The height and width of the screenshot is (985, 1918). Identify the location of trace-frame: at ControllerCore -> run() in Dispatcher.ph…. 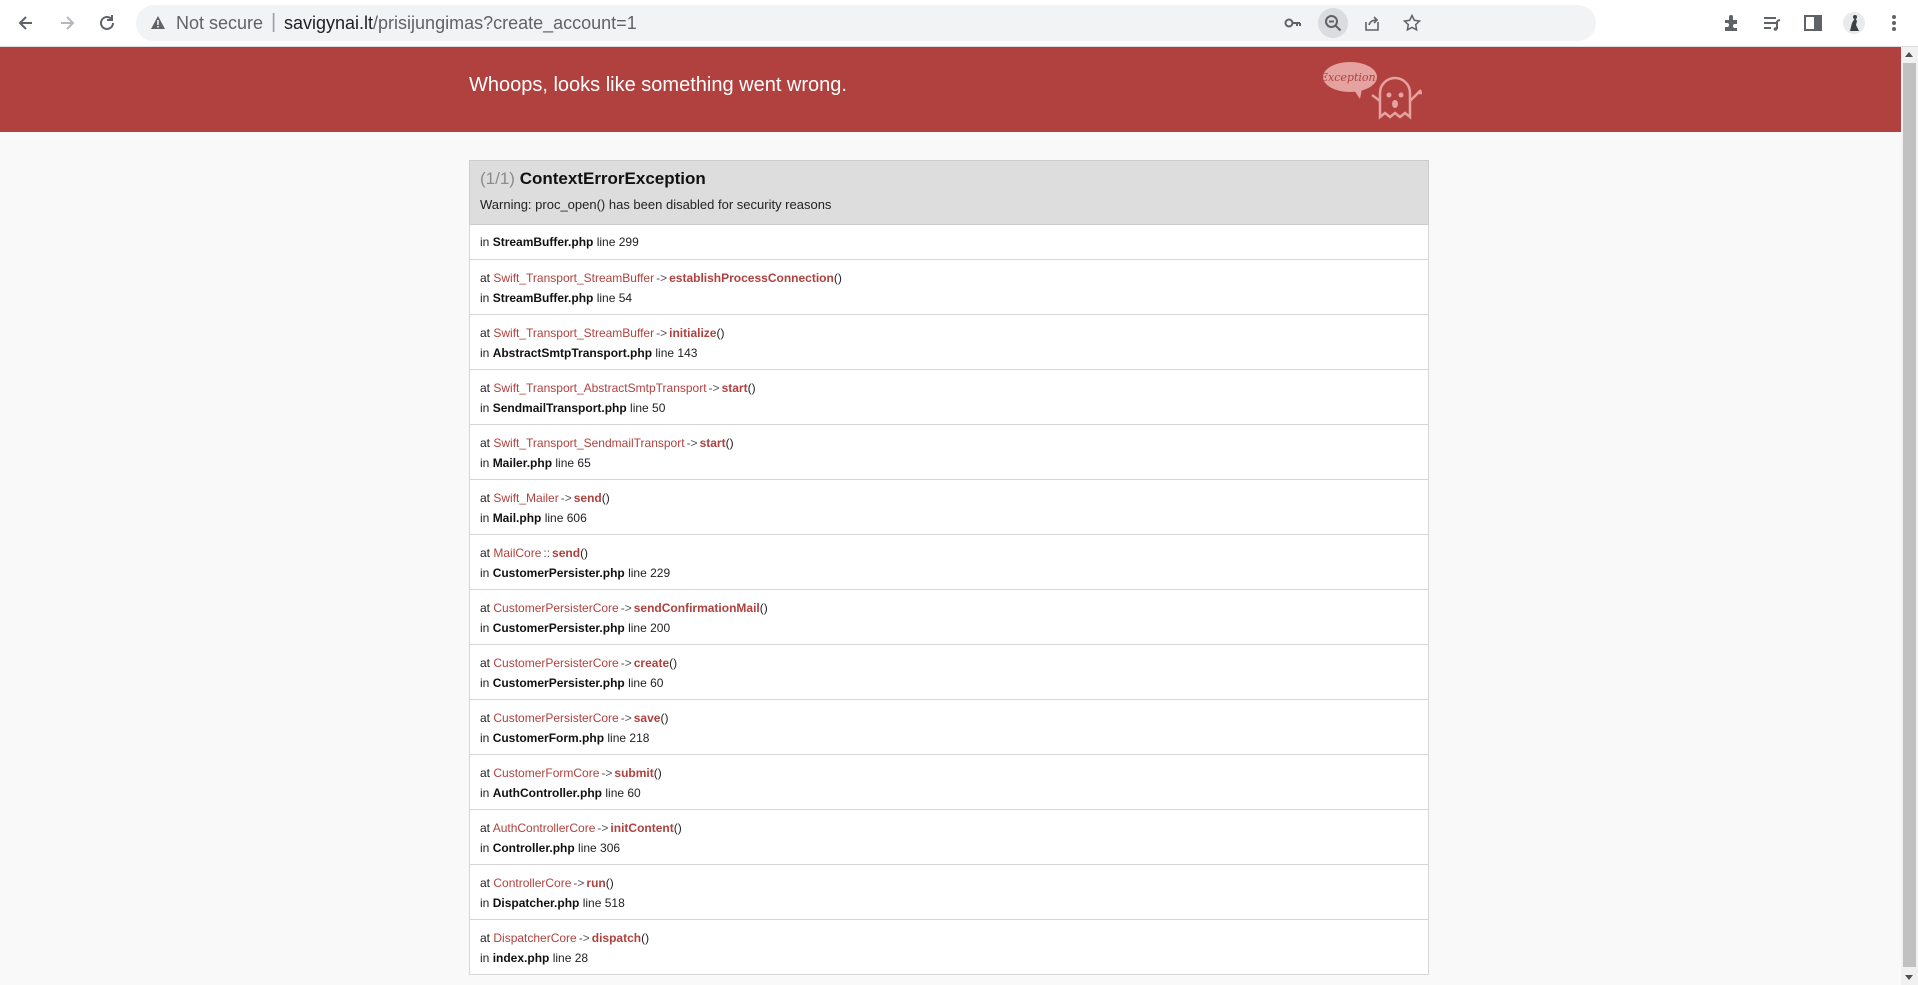
(949, 892).